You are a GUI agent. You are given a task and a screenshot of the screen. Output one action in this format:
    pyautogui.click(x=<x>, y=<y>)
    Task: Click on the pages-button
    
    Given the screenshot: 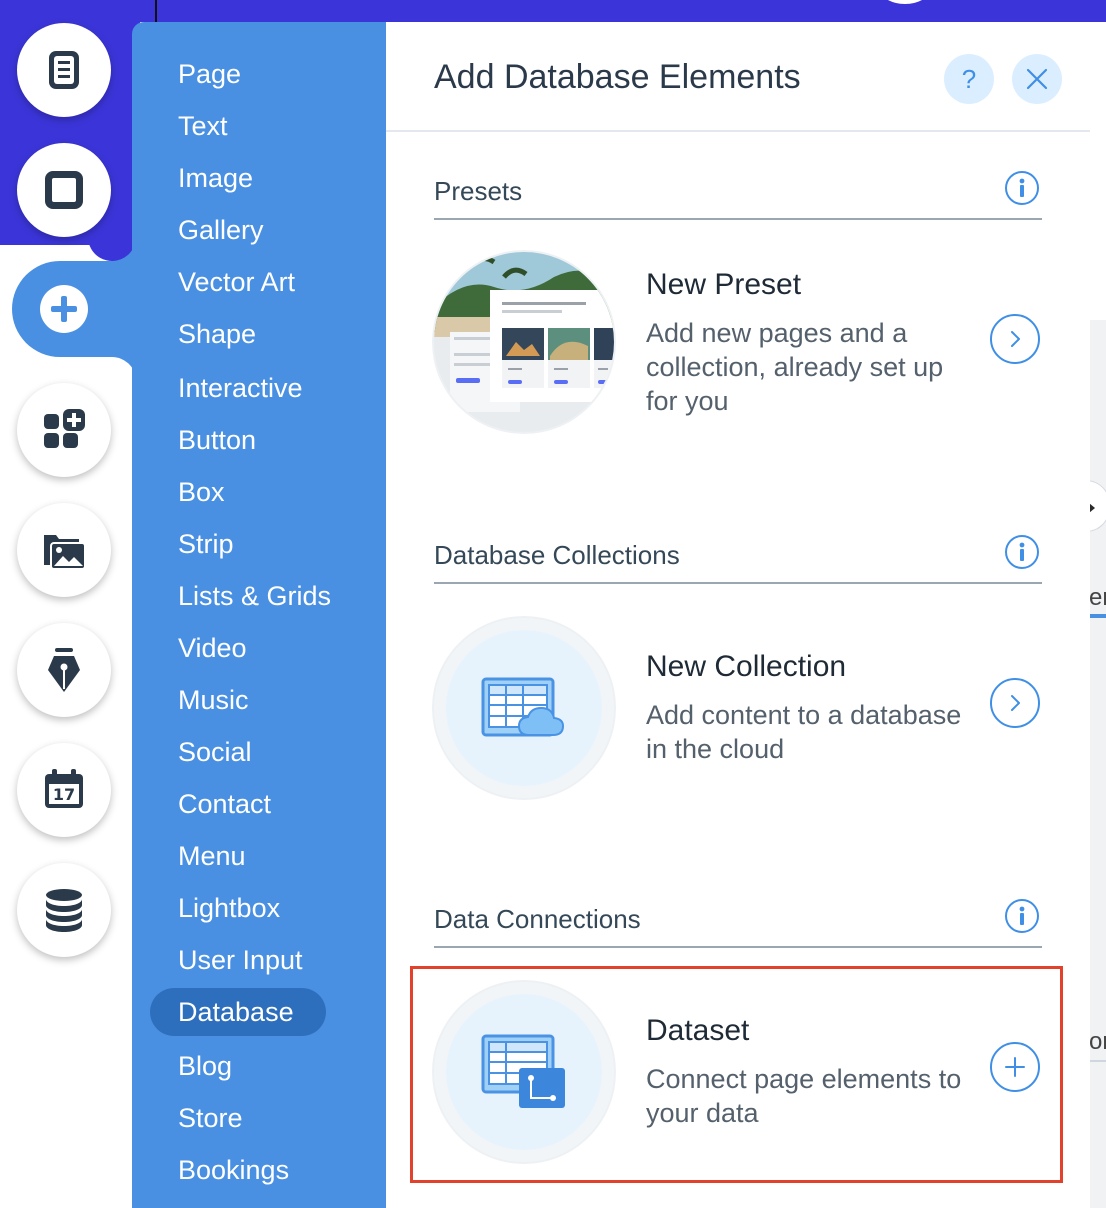 What is the action you would take?
    pyautogui.click(x=64, y=70)
    